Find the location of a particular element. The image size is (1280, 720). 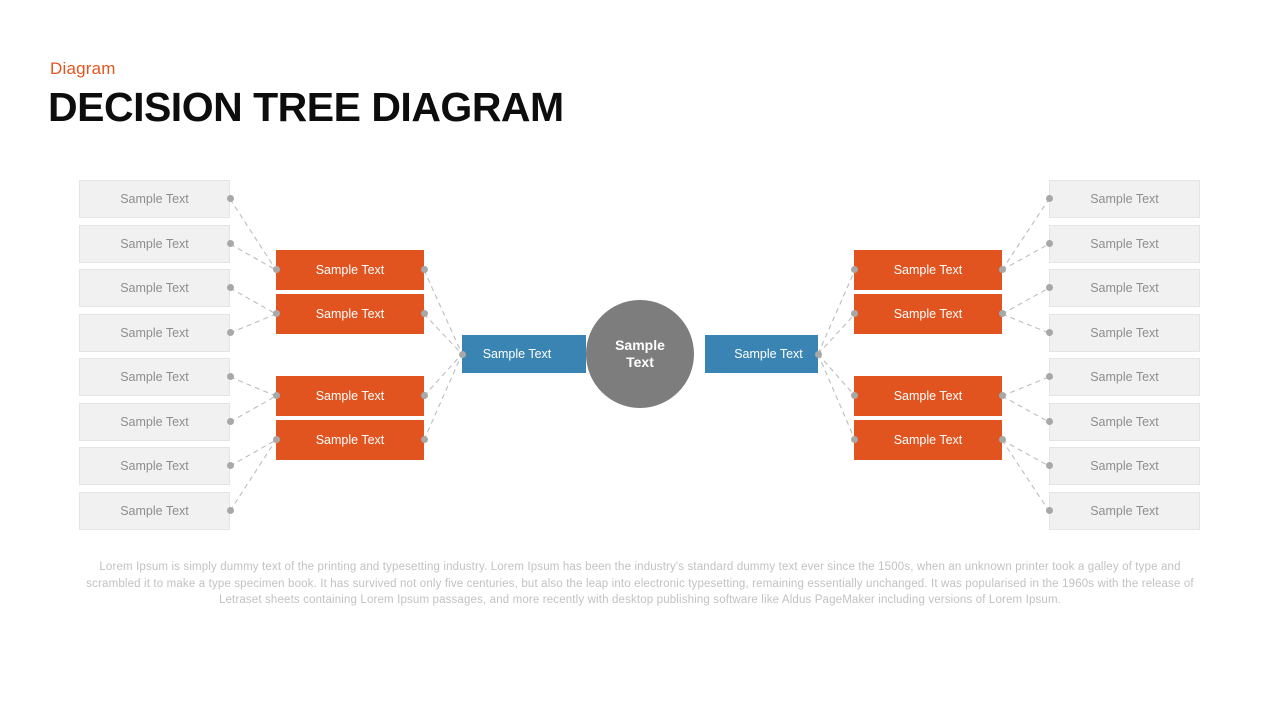

kicker-label: Diagram is located at coordinates (83, 68).